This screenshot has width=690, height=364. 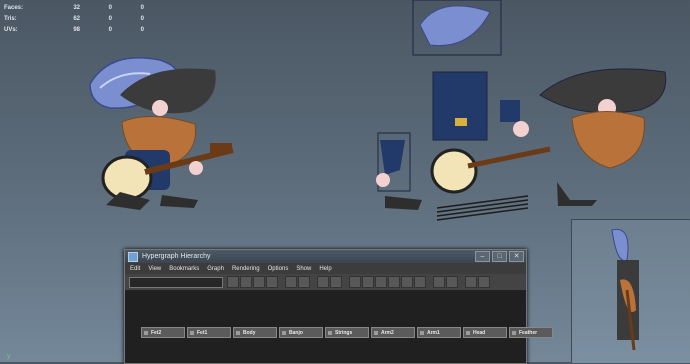 What do you see at coordinates (482, 256) in the screenshot?
I see `minimize-icon: –` at bounding box center [482, 256].